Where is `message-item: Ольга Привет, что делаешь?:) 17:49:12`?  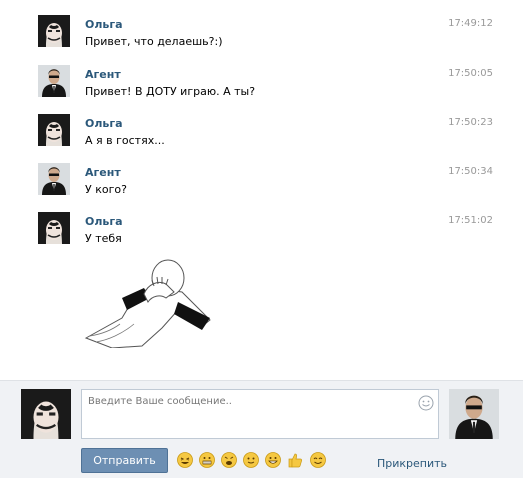 message-item: Ольга Привет, что делаешь?:) 17:49:12 is located at coordinates (261, 36).